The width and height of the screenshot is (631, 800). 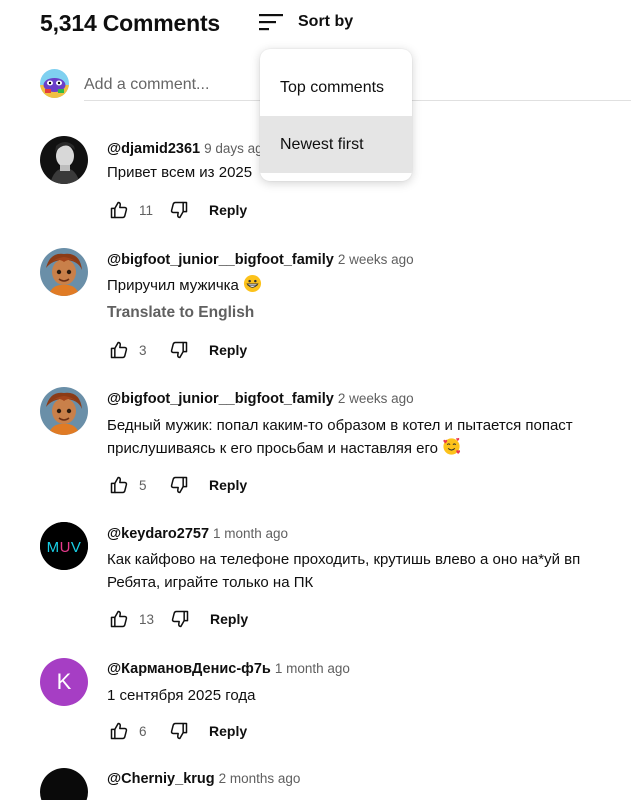 I want to click on comment-actions: 11 Reply, so click(x=177, y=210).